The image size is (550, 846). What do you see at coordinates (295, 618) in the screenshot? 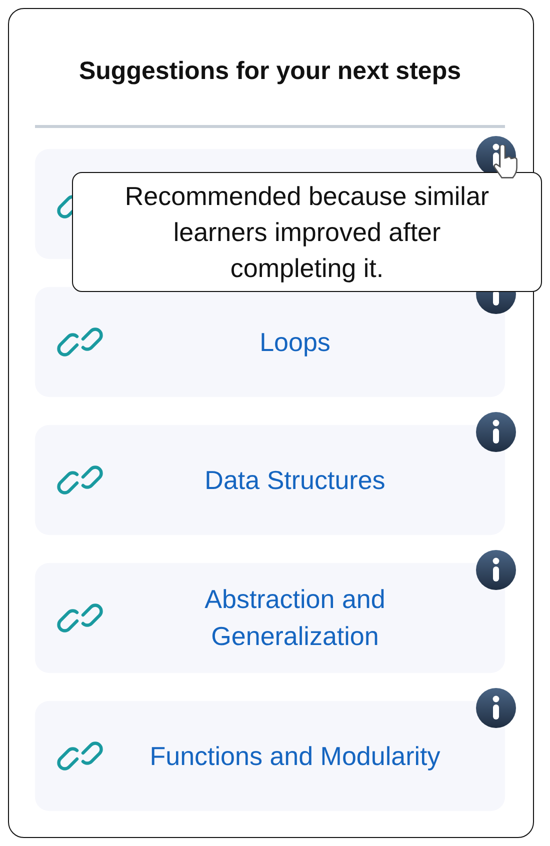
I see `suggestion-title: Abstraction and Generalization` at bounding box center [295, 618].